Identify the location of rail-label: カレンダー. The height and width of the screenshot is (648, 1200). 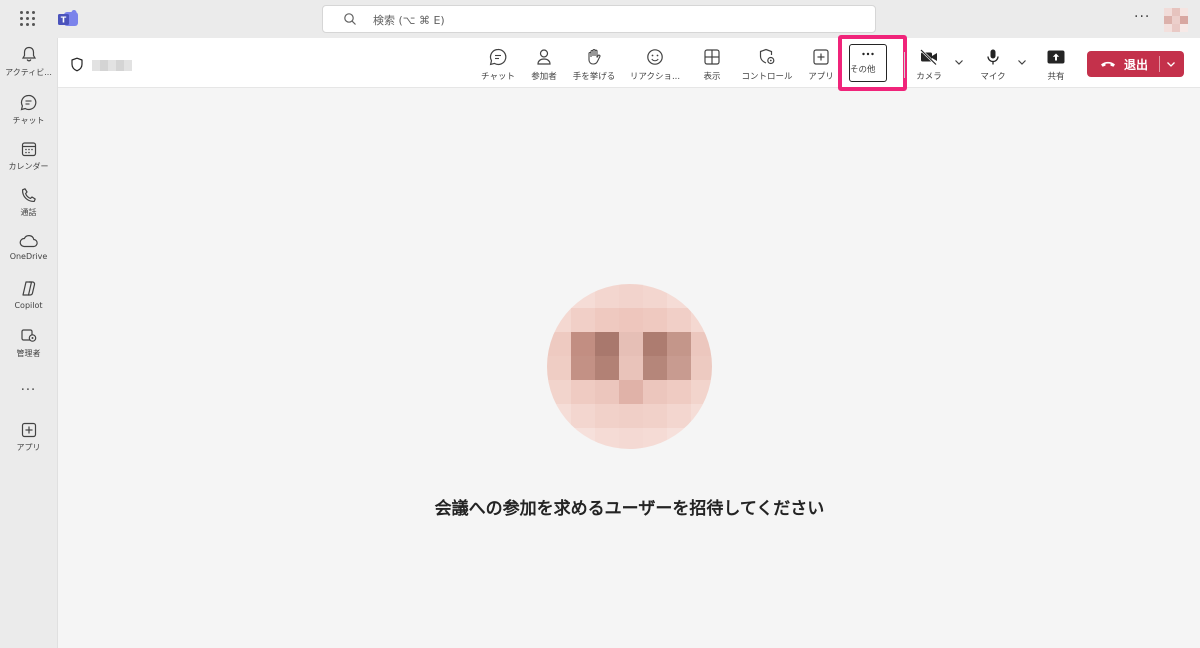
(28, 166).